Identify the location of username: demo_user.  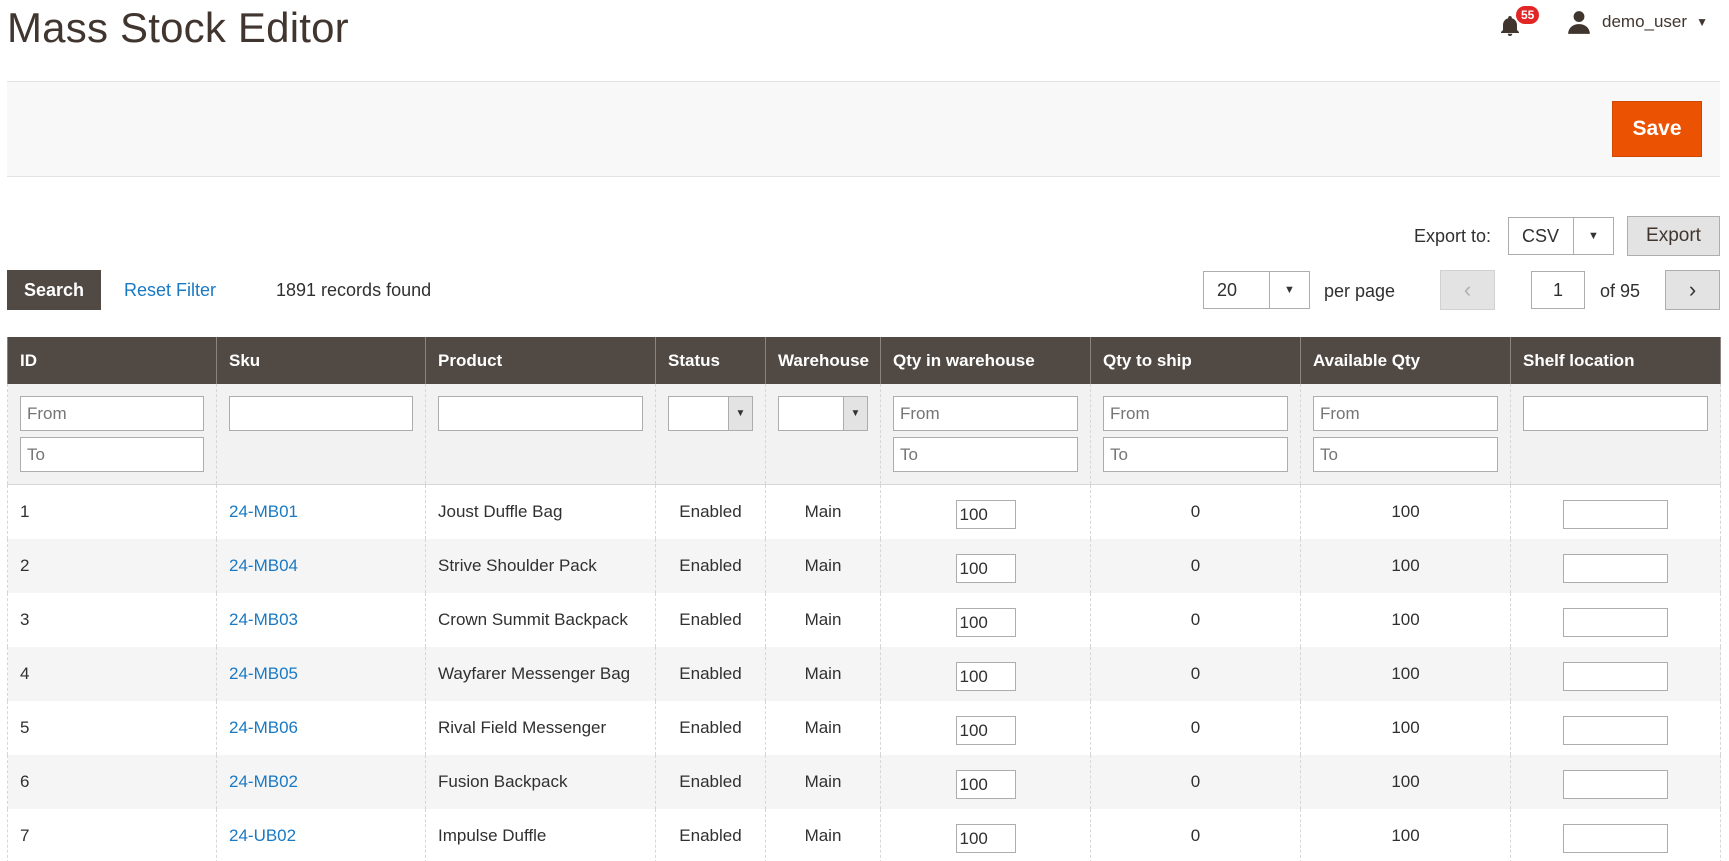
(1645, 21).